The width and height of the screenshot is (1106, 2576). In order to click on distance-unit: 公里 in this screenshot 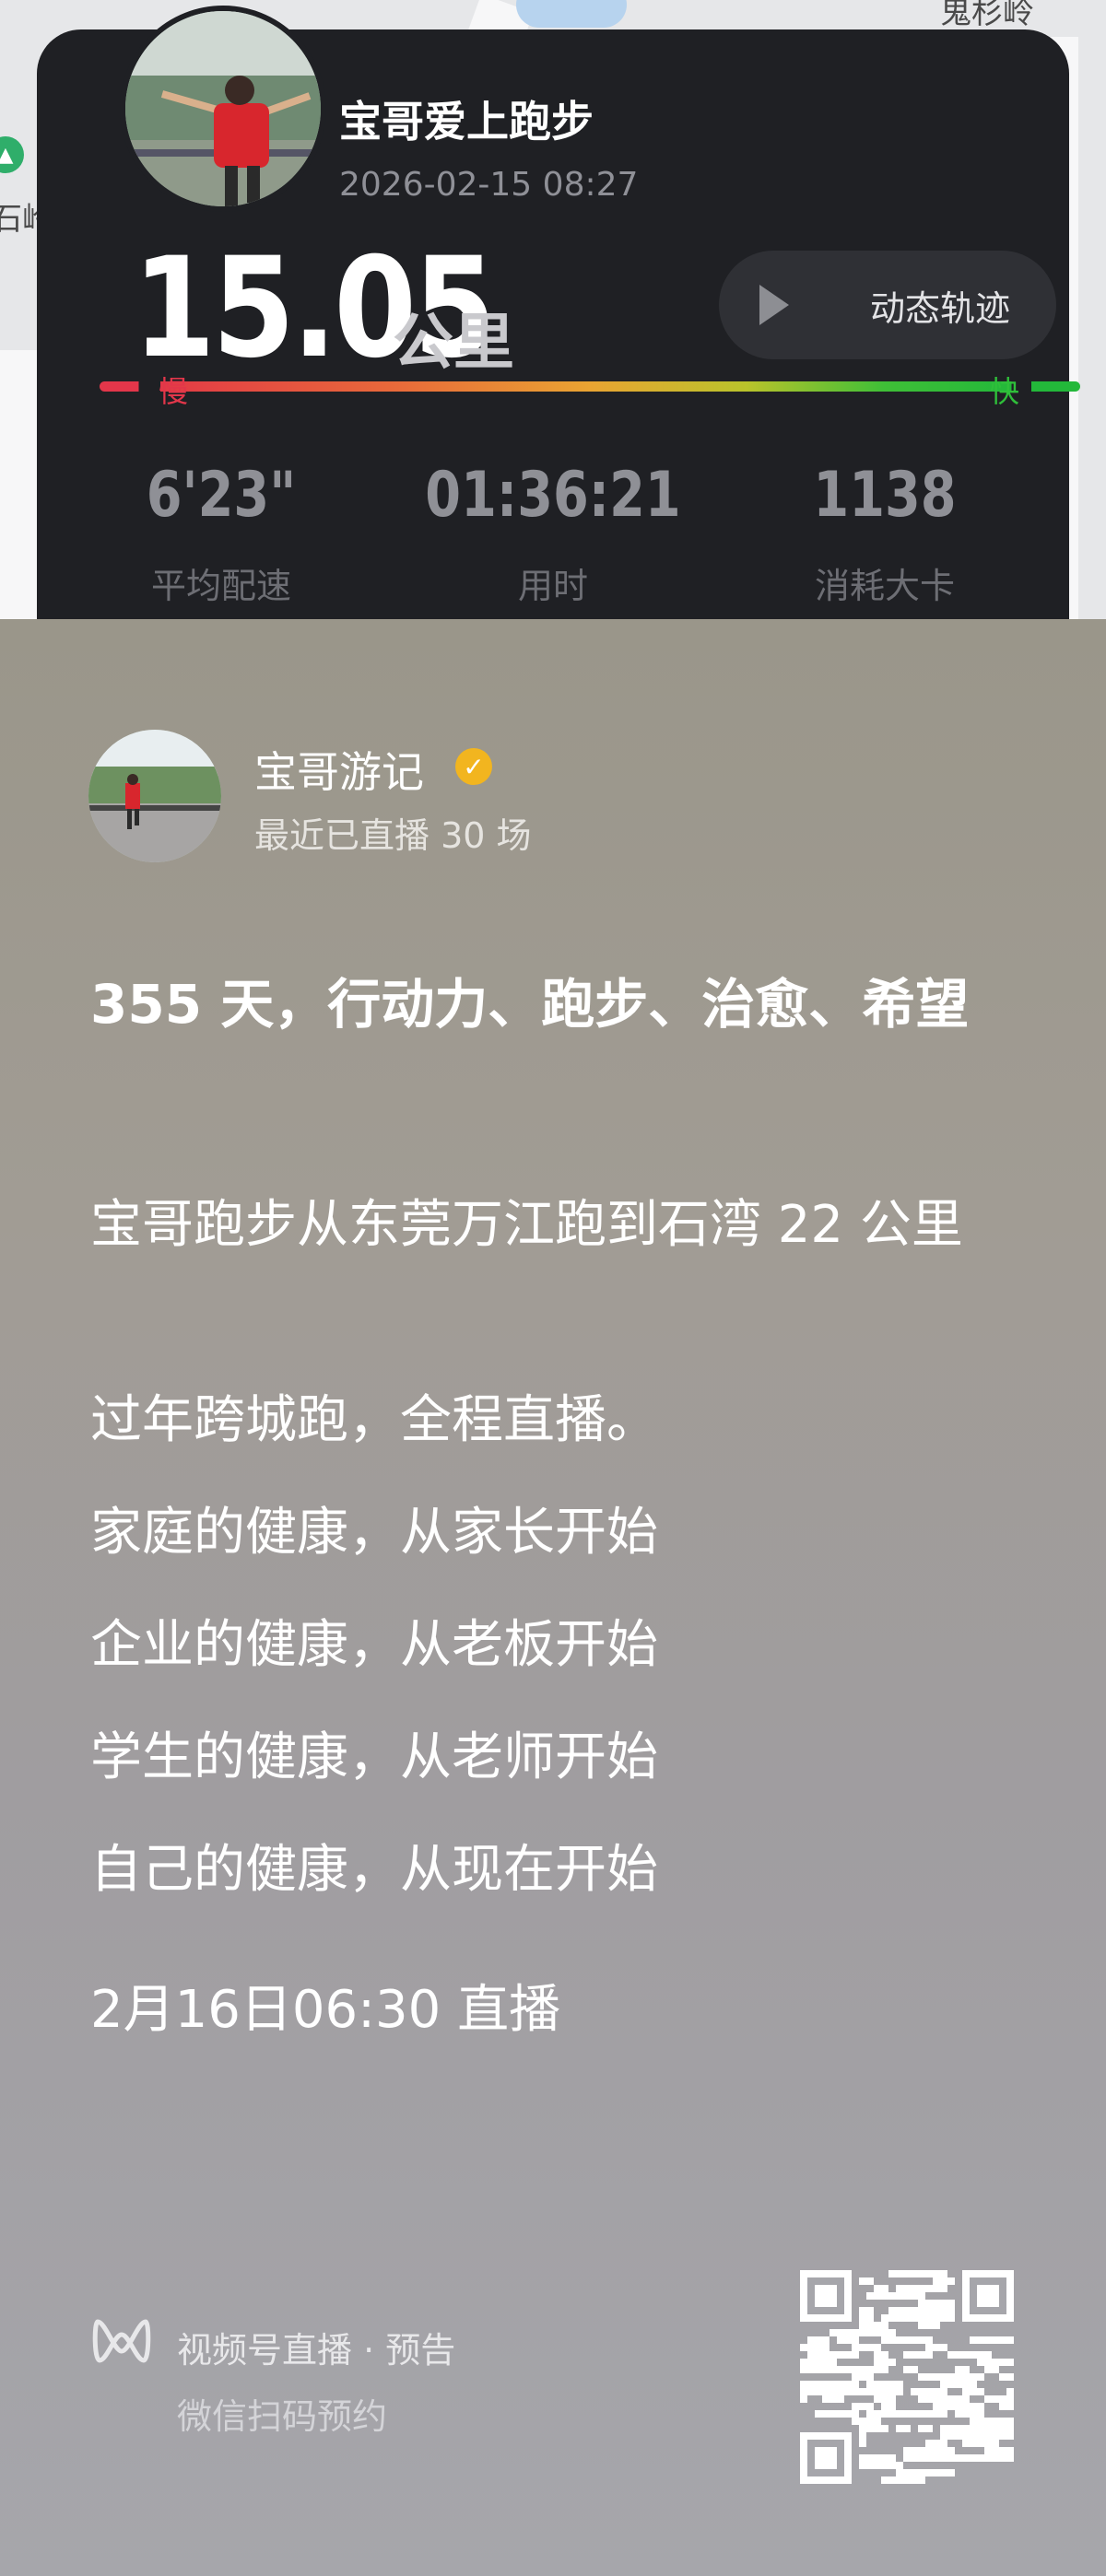, I will do `click(453, 342)`.